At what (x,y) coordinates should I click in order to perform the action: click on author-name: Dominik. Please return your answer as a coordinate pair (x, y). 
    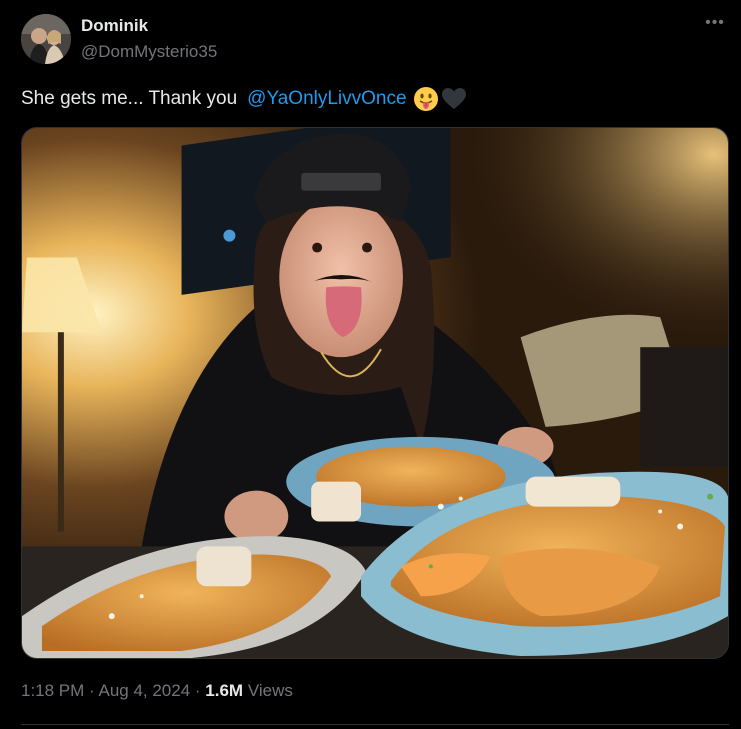
    Looking at the image, I should click on (114, 26).